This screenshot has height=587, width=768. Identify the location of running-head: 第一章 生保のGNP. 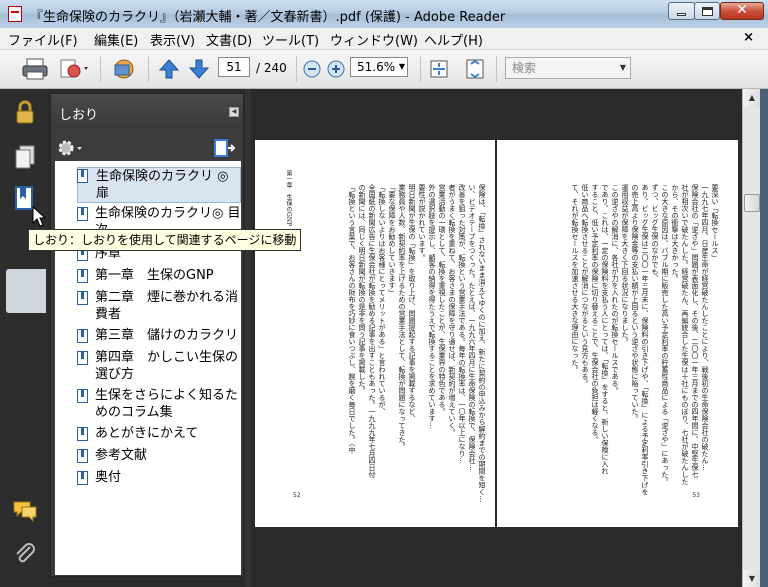
(288, 198).